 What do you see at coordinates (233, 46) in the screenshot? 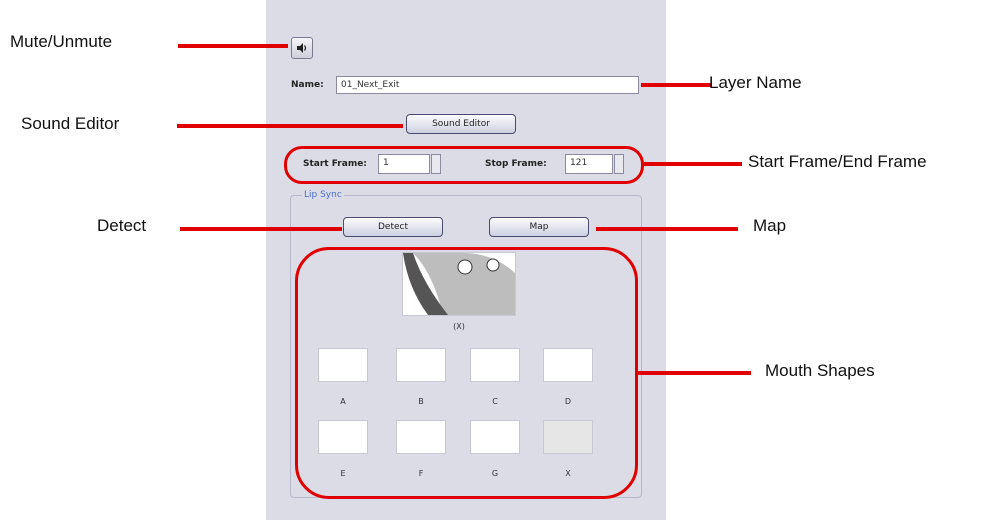
I see `mute-callout-line` at bounding box center [233, 46].